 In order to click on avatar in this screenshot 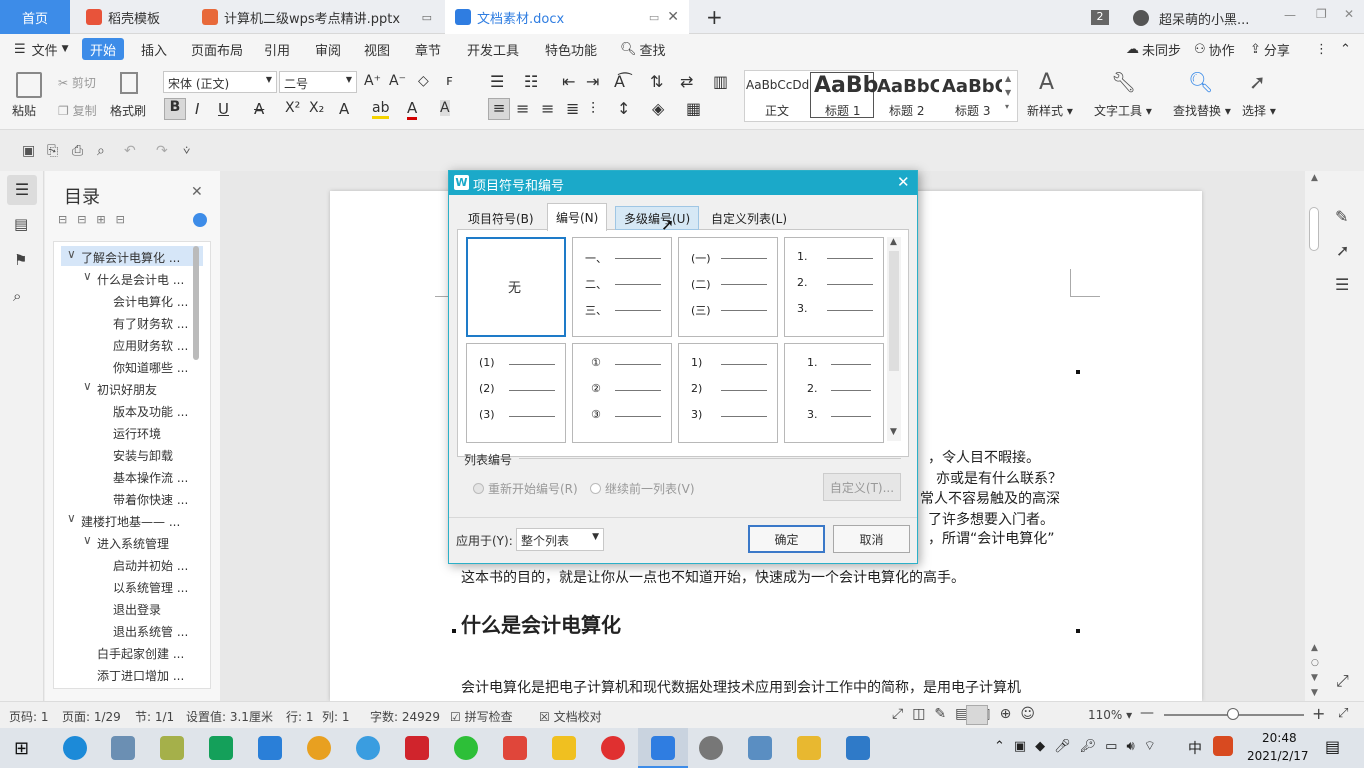, I will do `click(1141, 18)`.